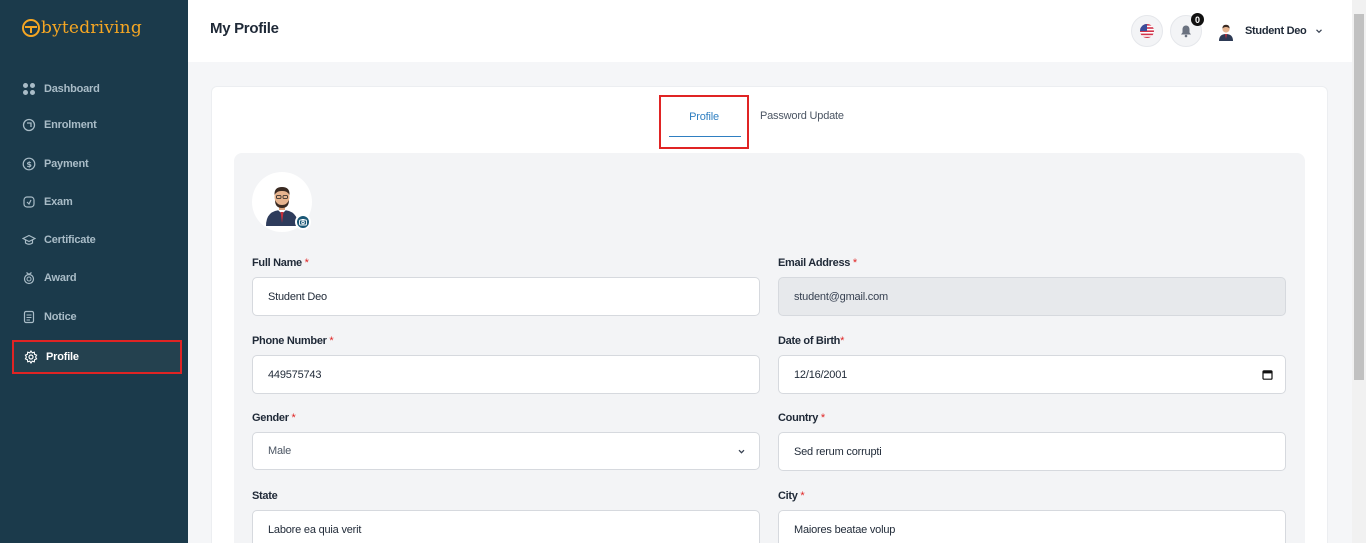 Image resolution: width=1366 pixels, height=543 pixels. I want to click on user-name: Student Deo, so click(1276, 31).